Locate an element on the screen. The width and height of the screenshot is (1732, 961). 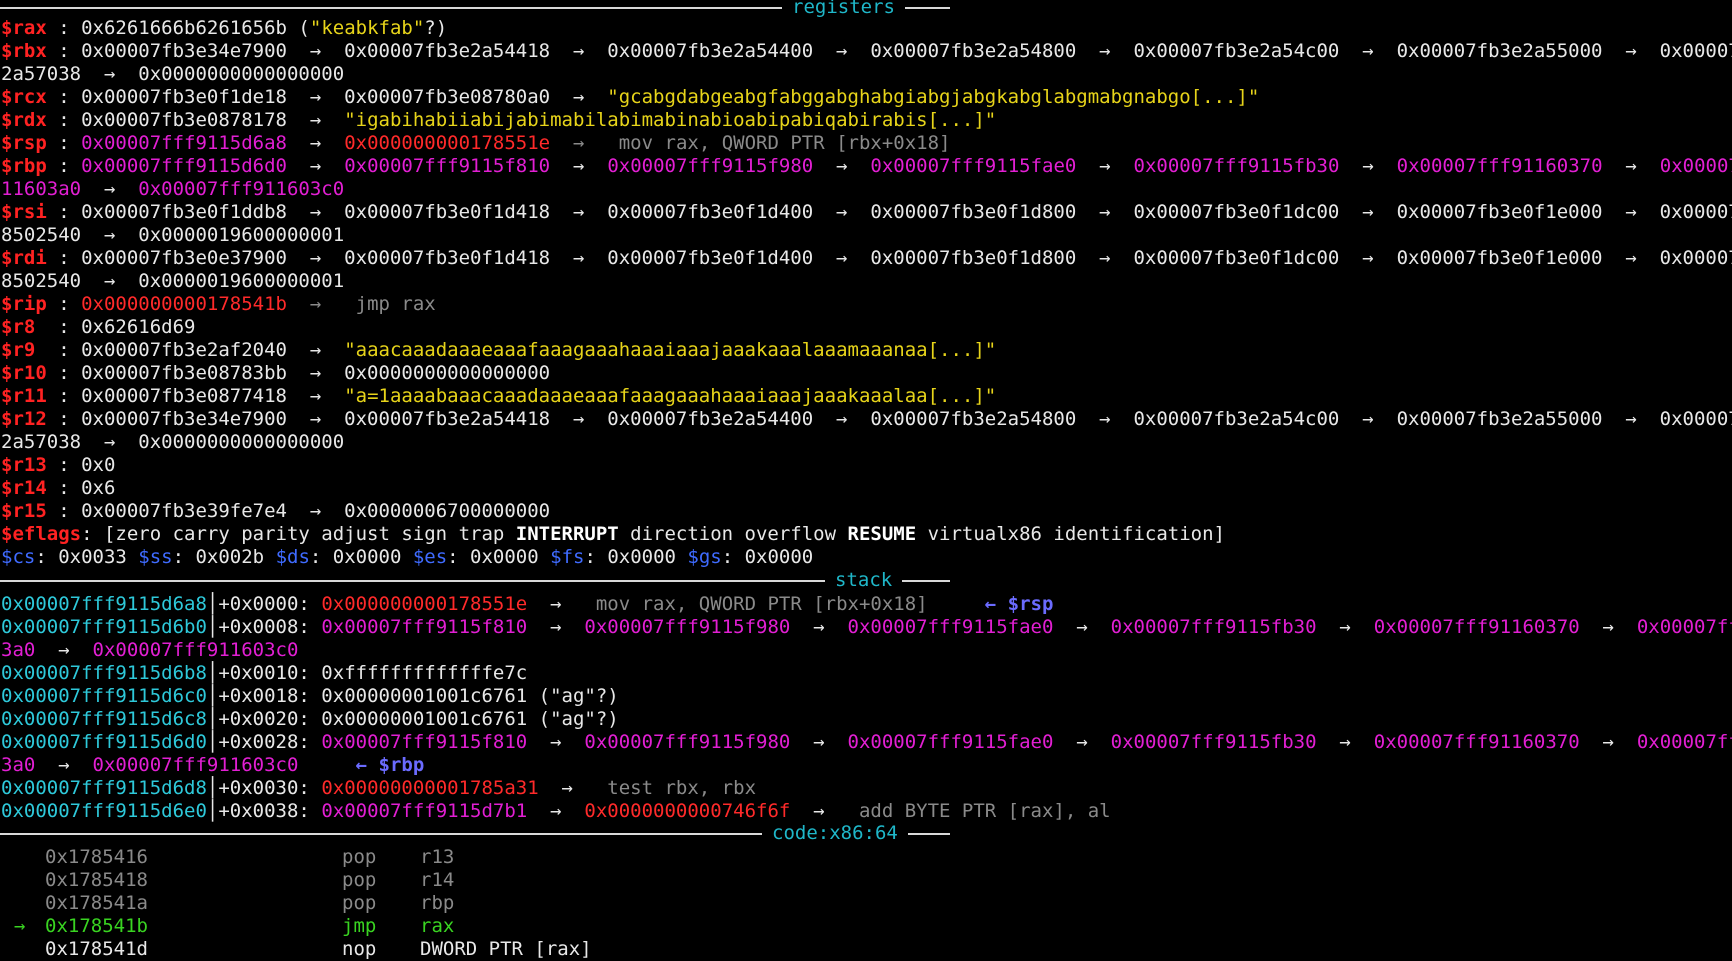
instruction-address: 0x1785418 is located at coordinates (96, 880).